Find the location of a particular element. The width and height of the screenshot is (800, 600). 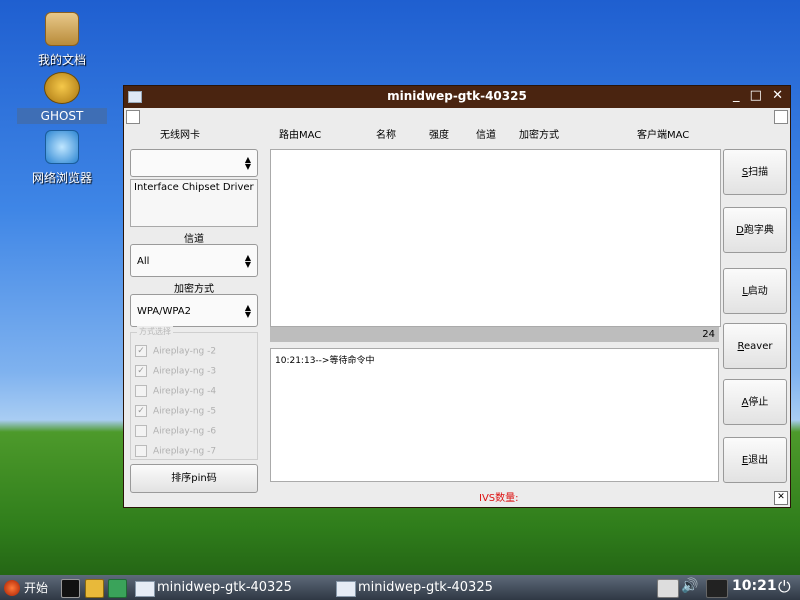

encryption-label: 加密方式 is located at coordinates (194, 289).